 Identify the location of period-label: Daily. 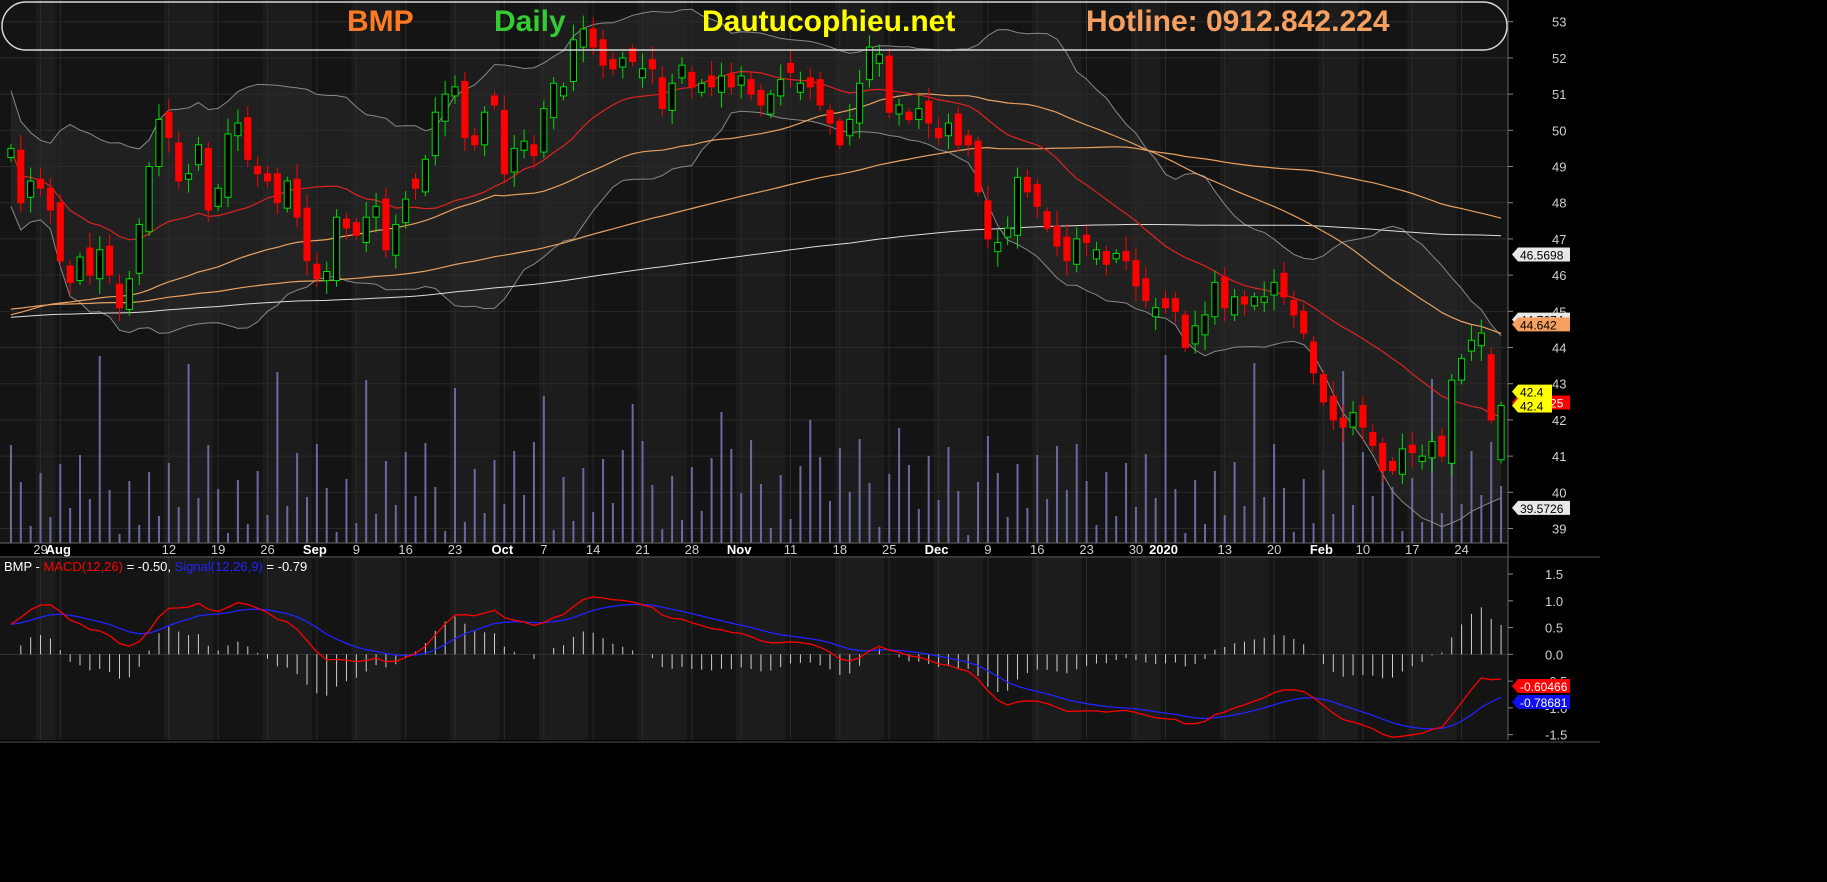
(530, 21).